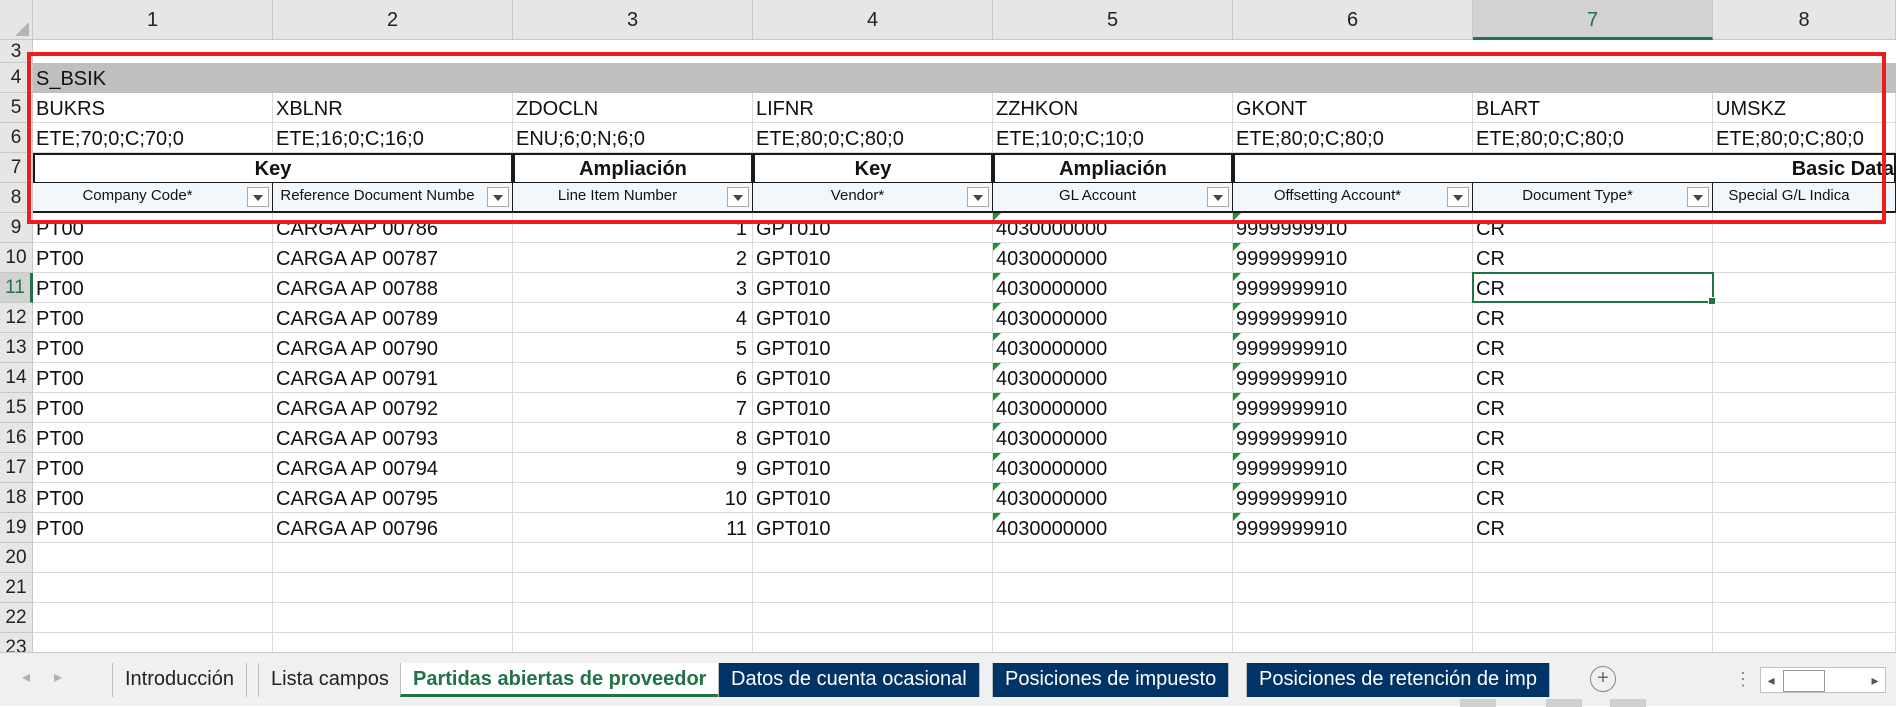 The height and width of the screenshot is (707, 1896). Describe the element at coordinates (16, 498) in the screenshot. I see `row-header-18: 18` at that location.